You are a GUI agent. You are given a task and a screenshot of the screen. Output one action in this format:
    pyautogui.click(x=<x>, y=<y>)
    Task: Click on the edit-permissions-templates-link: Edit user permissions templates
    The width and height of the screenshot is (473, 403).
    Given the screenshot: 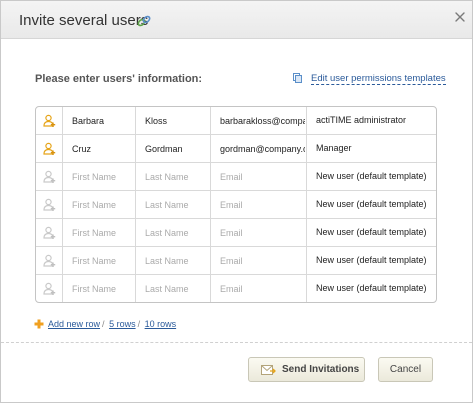 What is the action you would take?
    pyautogui.click(x=378, y=79)
    